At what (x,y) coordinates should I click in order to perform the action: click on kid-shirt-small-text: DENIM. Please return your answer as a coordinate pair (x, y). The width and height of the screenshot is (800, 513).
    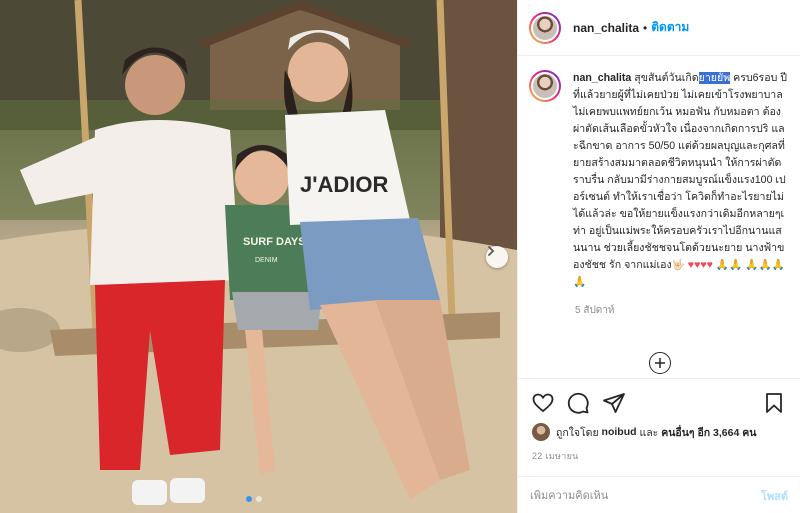
    Looking at the image, I should click on (266, 260).